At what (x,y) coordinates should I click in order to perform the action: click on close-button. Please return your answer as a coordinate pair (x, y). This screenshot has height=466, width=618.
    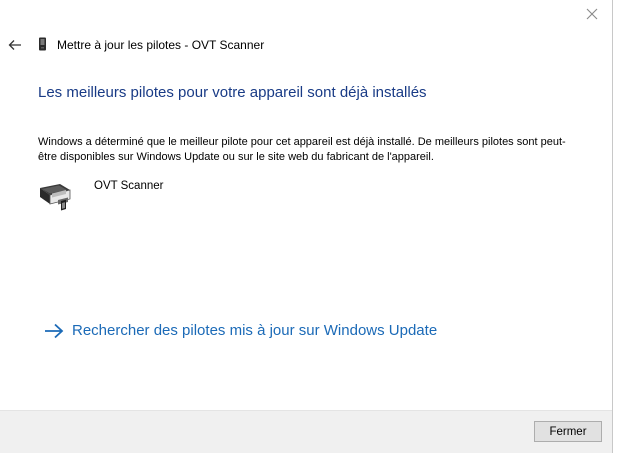
    Looking at the image, I should click on (592, 14).